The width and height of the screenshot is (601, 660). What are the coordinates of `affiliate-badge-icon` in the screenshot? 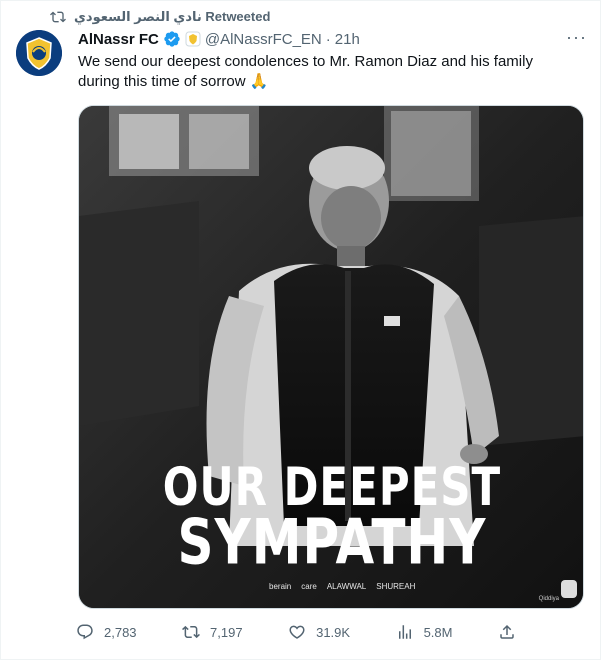 It's located at (193, 39).